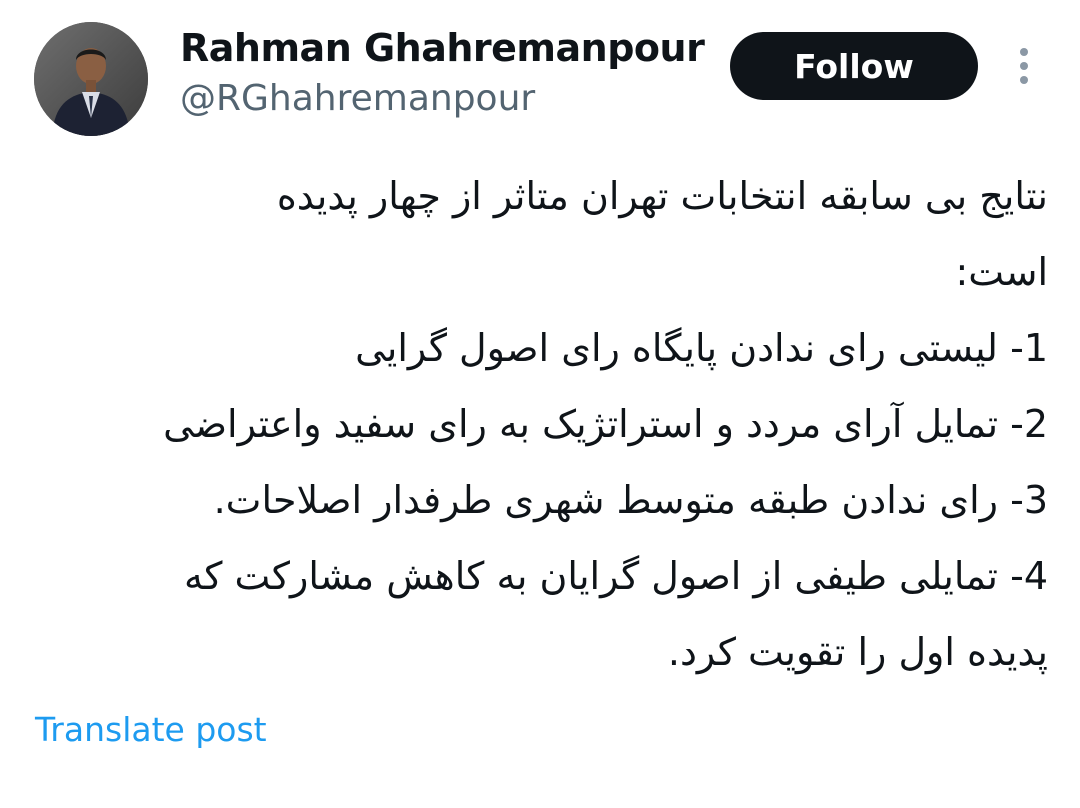 Image resolution: width=1080 pixels, height=808 pixels. I want to click on avatar, so click(91, 79).